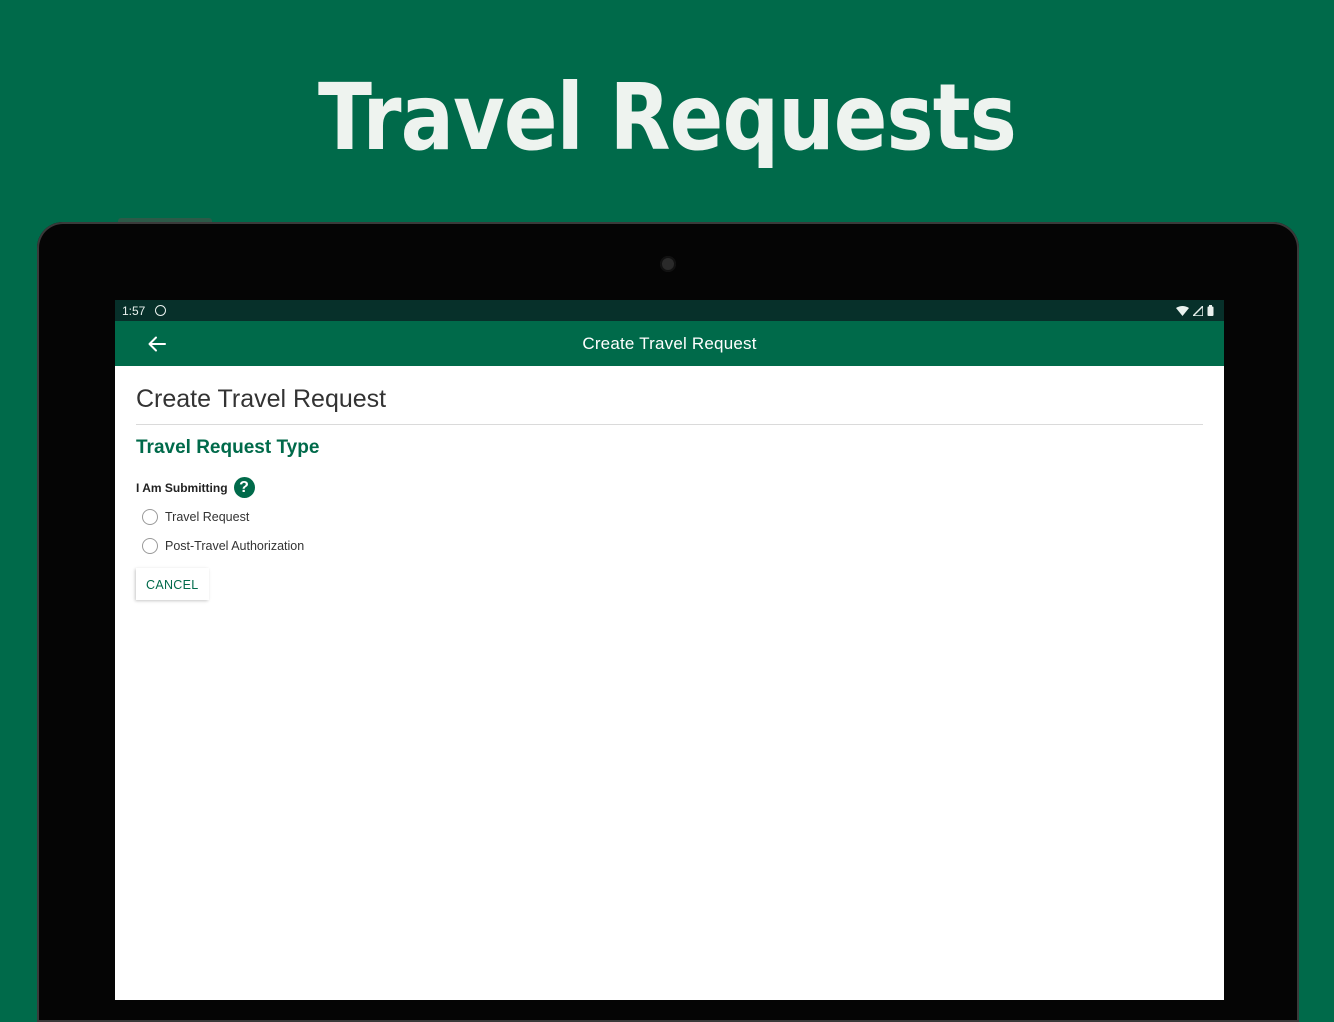 The height and width of the screenshot is (1022, 1334). I want to click on status-icons, so click(1195, 310).